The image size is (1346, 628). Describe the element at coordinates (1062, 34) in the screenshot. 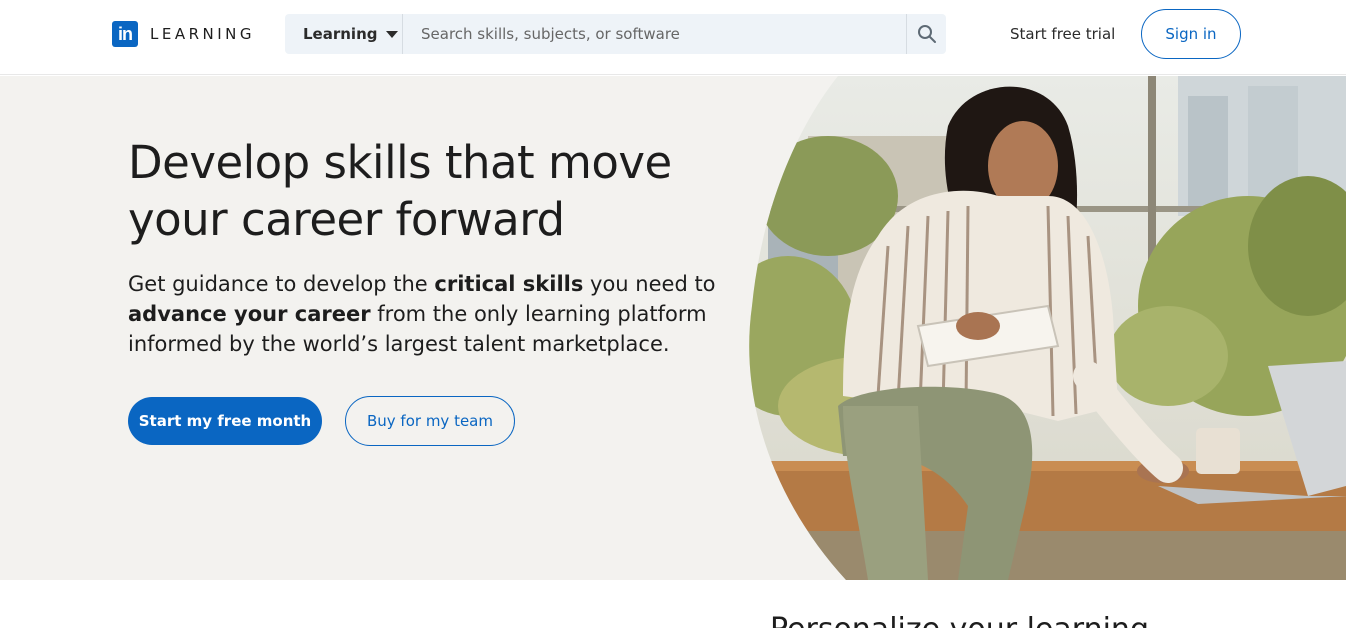

I see `start-free-trial-link: Start free trial` at that location.